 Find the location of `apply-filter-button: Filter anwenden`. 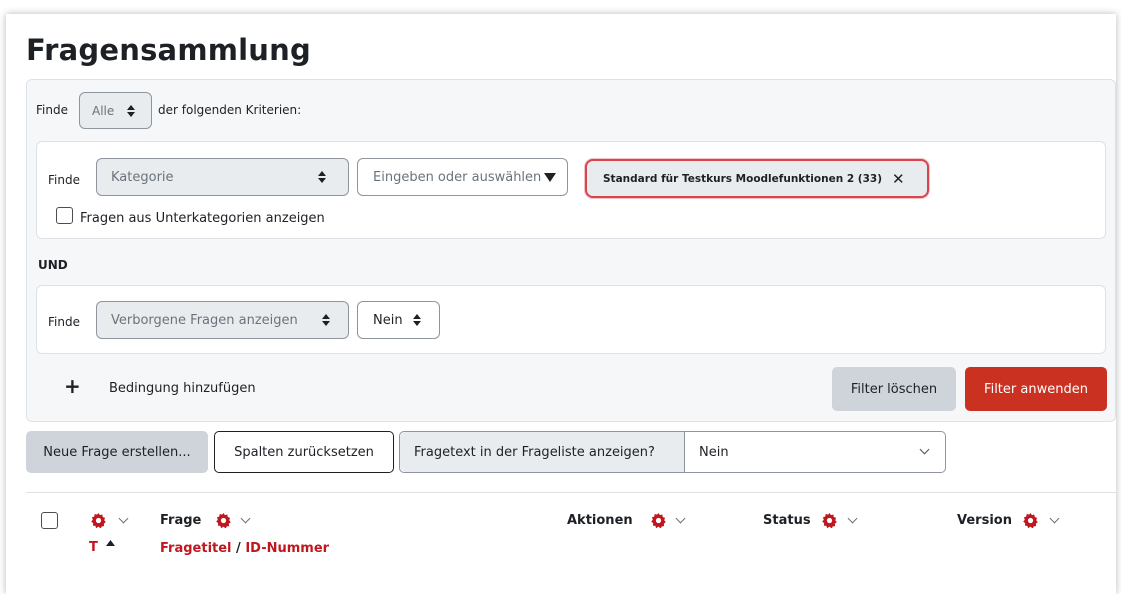

apply-filter-button: Filter anwenden is located at coordinates (1036, 389).